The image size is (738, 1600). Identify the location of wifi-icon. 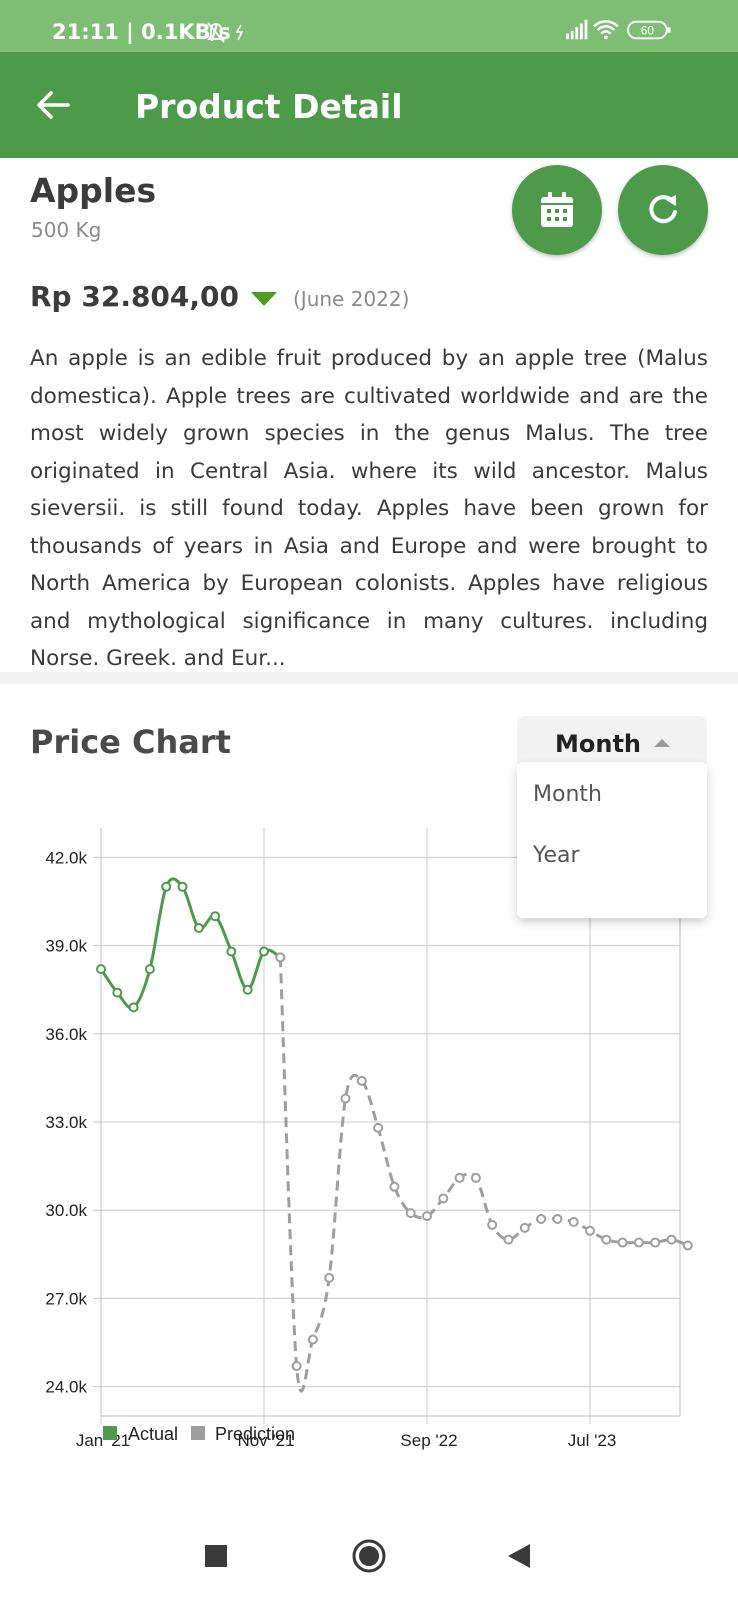
(606, 30).